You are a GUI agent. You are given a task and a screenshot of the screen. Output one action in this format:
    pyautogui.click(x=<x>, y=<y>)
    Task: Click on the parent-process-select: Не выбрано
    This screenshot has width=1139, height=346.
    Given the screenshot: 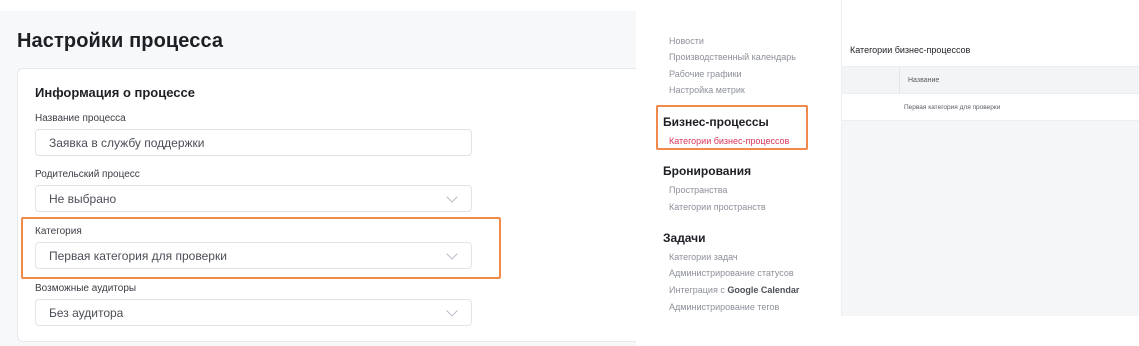 What is the action you would take?
    pyautogui.click(x=253, y=198)
    